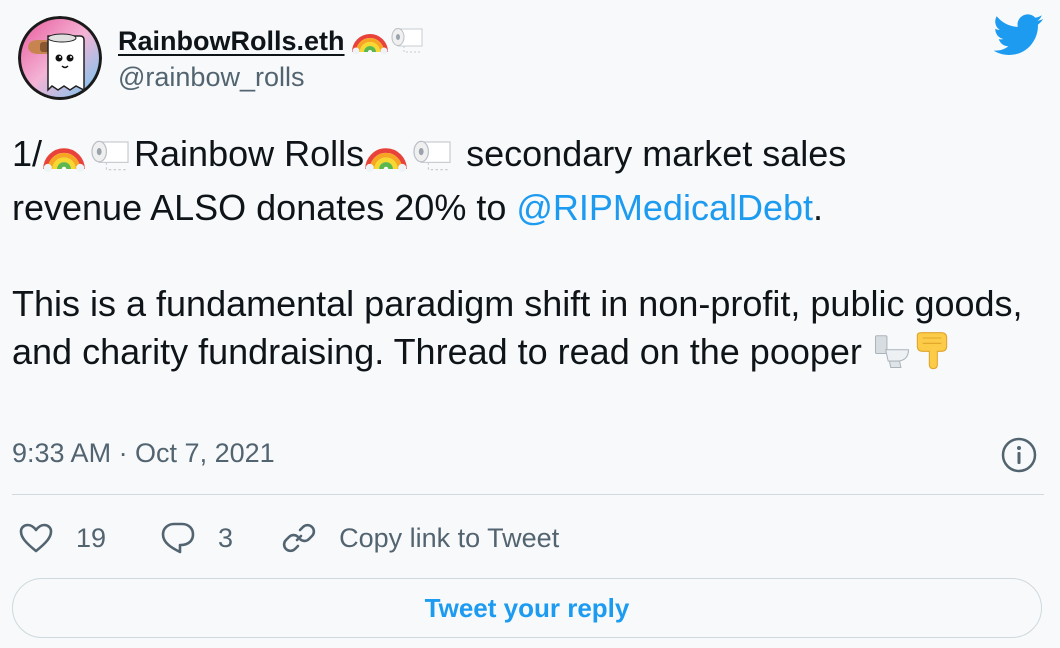 Image resolution: width=1060 pixels, height=648 pixels. Describe the element at coordinates (932, 356) in the screenshot. I see `backhand-index-pointing-down-emoji` at that location.